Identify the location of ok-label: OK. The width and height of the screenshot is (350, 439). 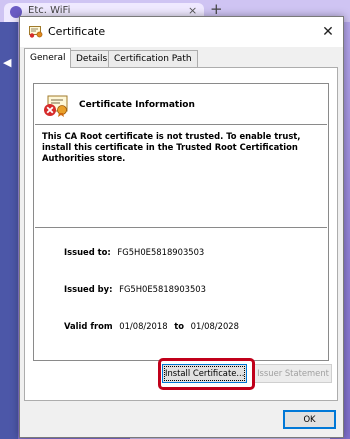
(309, 419).